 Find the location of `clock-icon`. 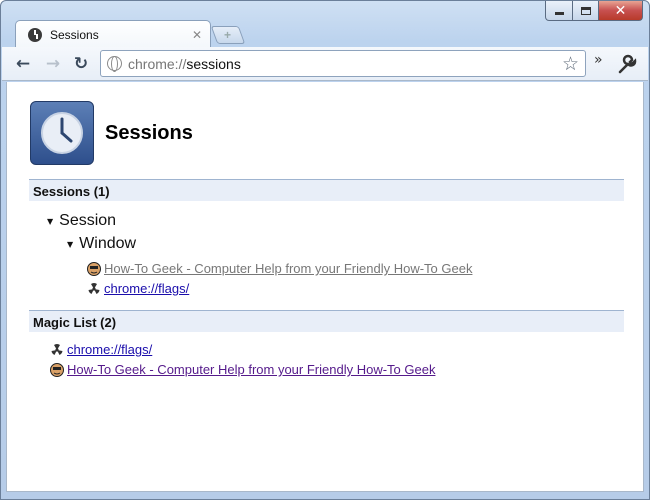

clock-icon is located at coordinates (35, 34).